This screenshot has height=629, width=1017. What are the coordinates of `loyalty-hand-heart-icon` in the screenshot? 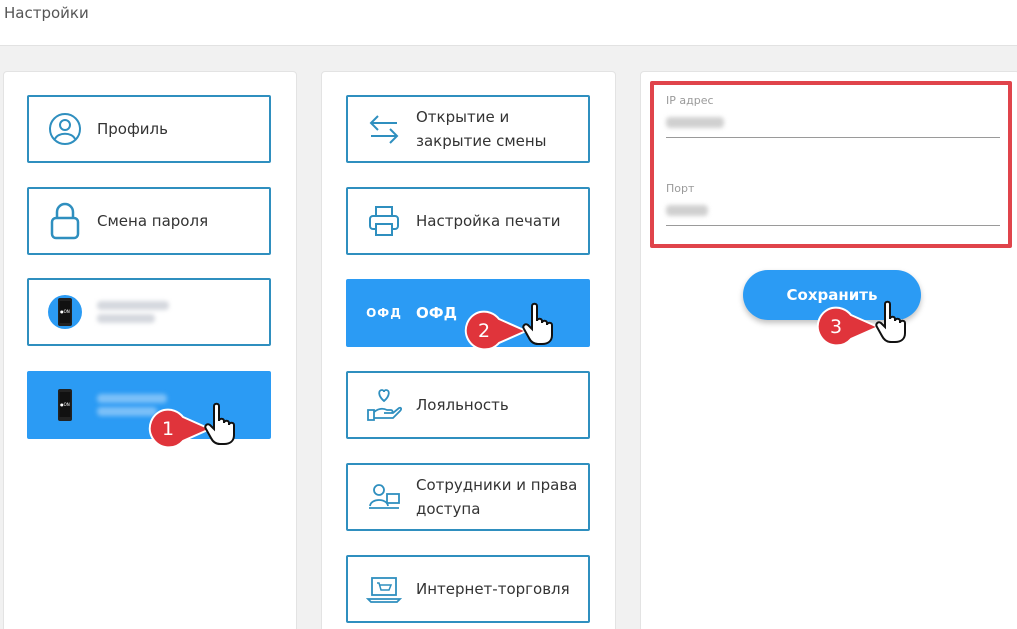 It's located at (384, 405).